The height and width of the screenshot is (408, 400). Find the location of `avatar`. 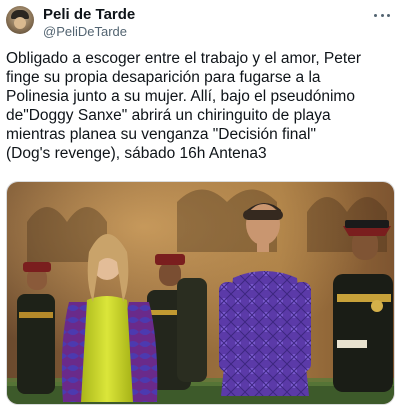

avatar is located at coordinates (20, 20).